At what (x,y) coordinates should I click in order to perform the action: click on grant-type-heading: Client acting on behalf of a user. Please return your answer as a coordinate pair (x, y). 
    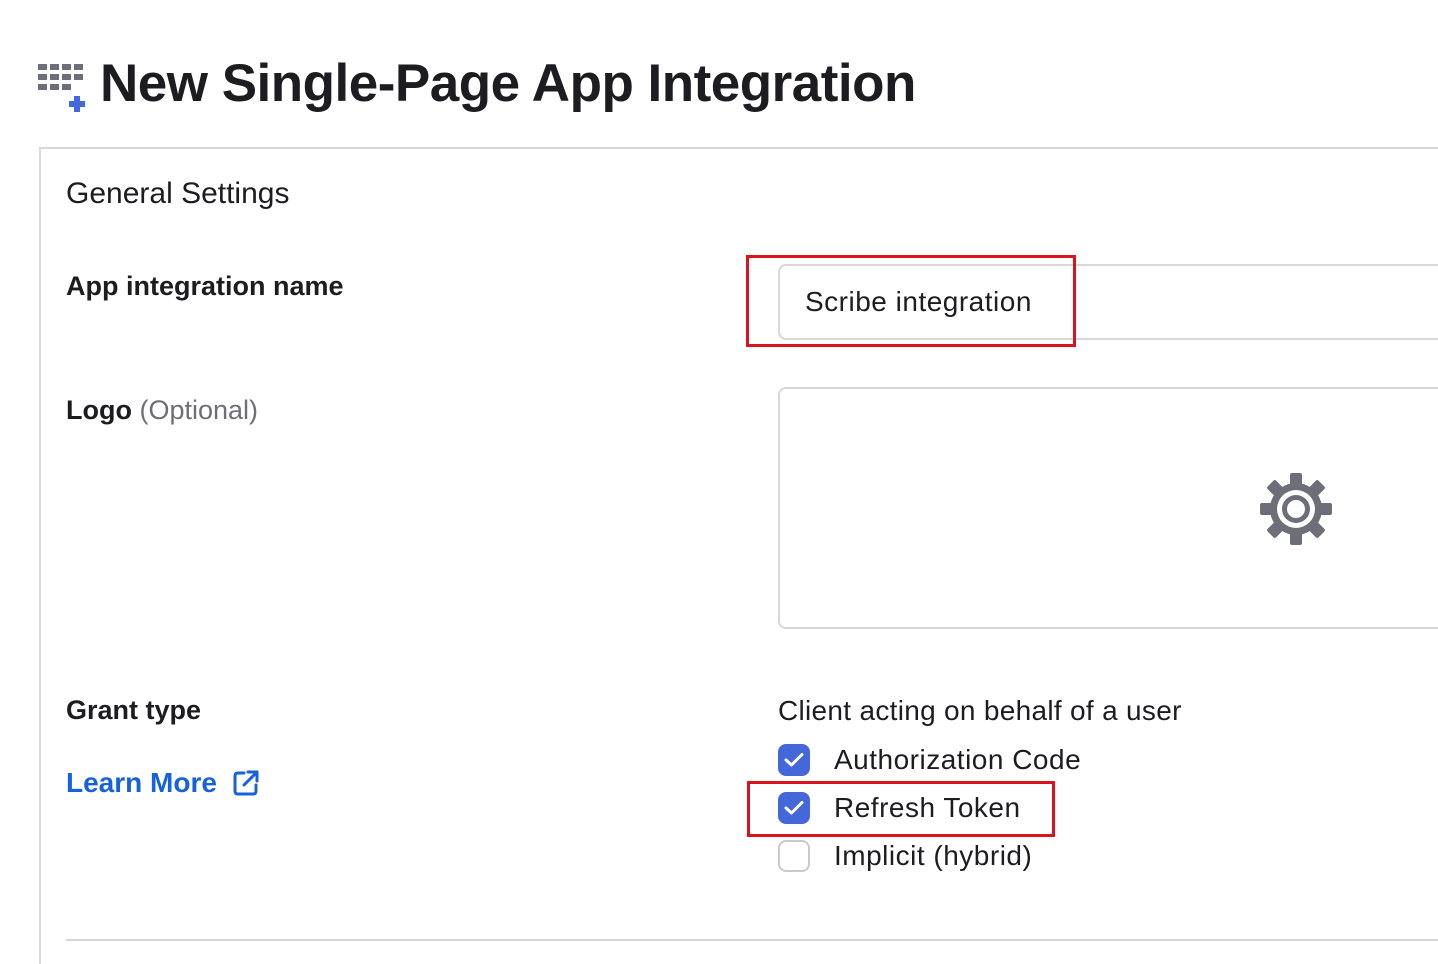
    Looking at the image, I should click on (980, 710).